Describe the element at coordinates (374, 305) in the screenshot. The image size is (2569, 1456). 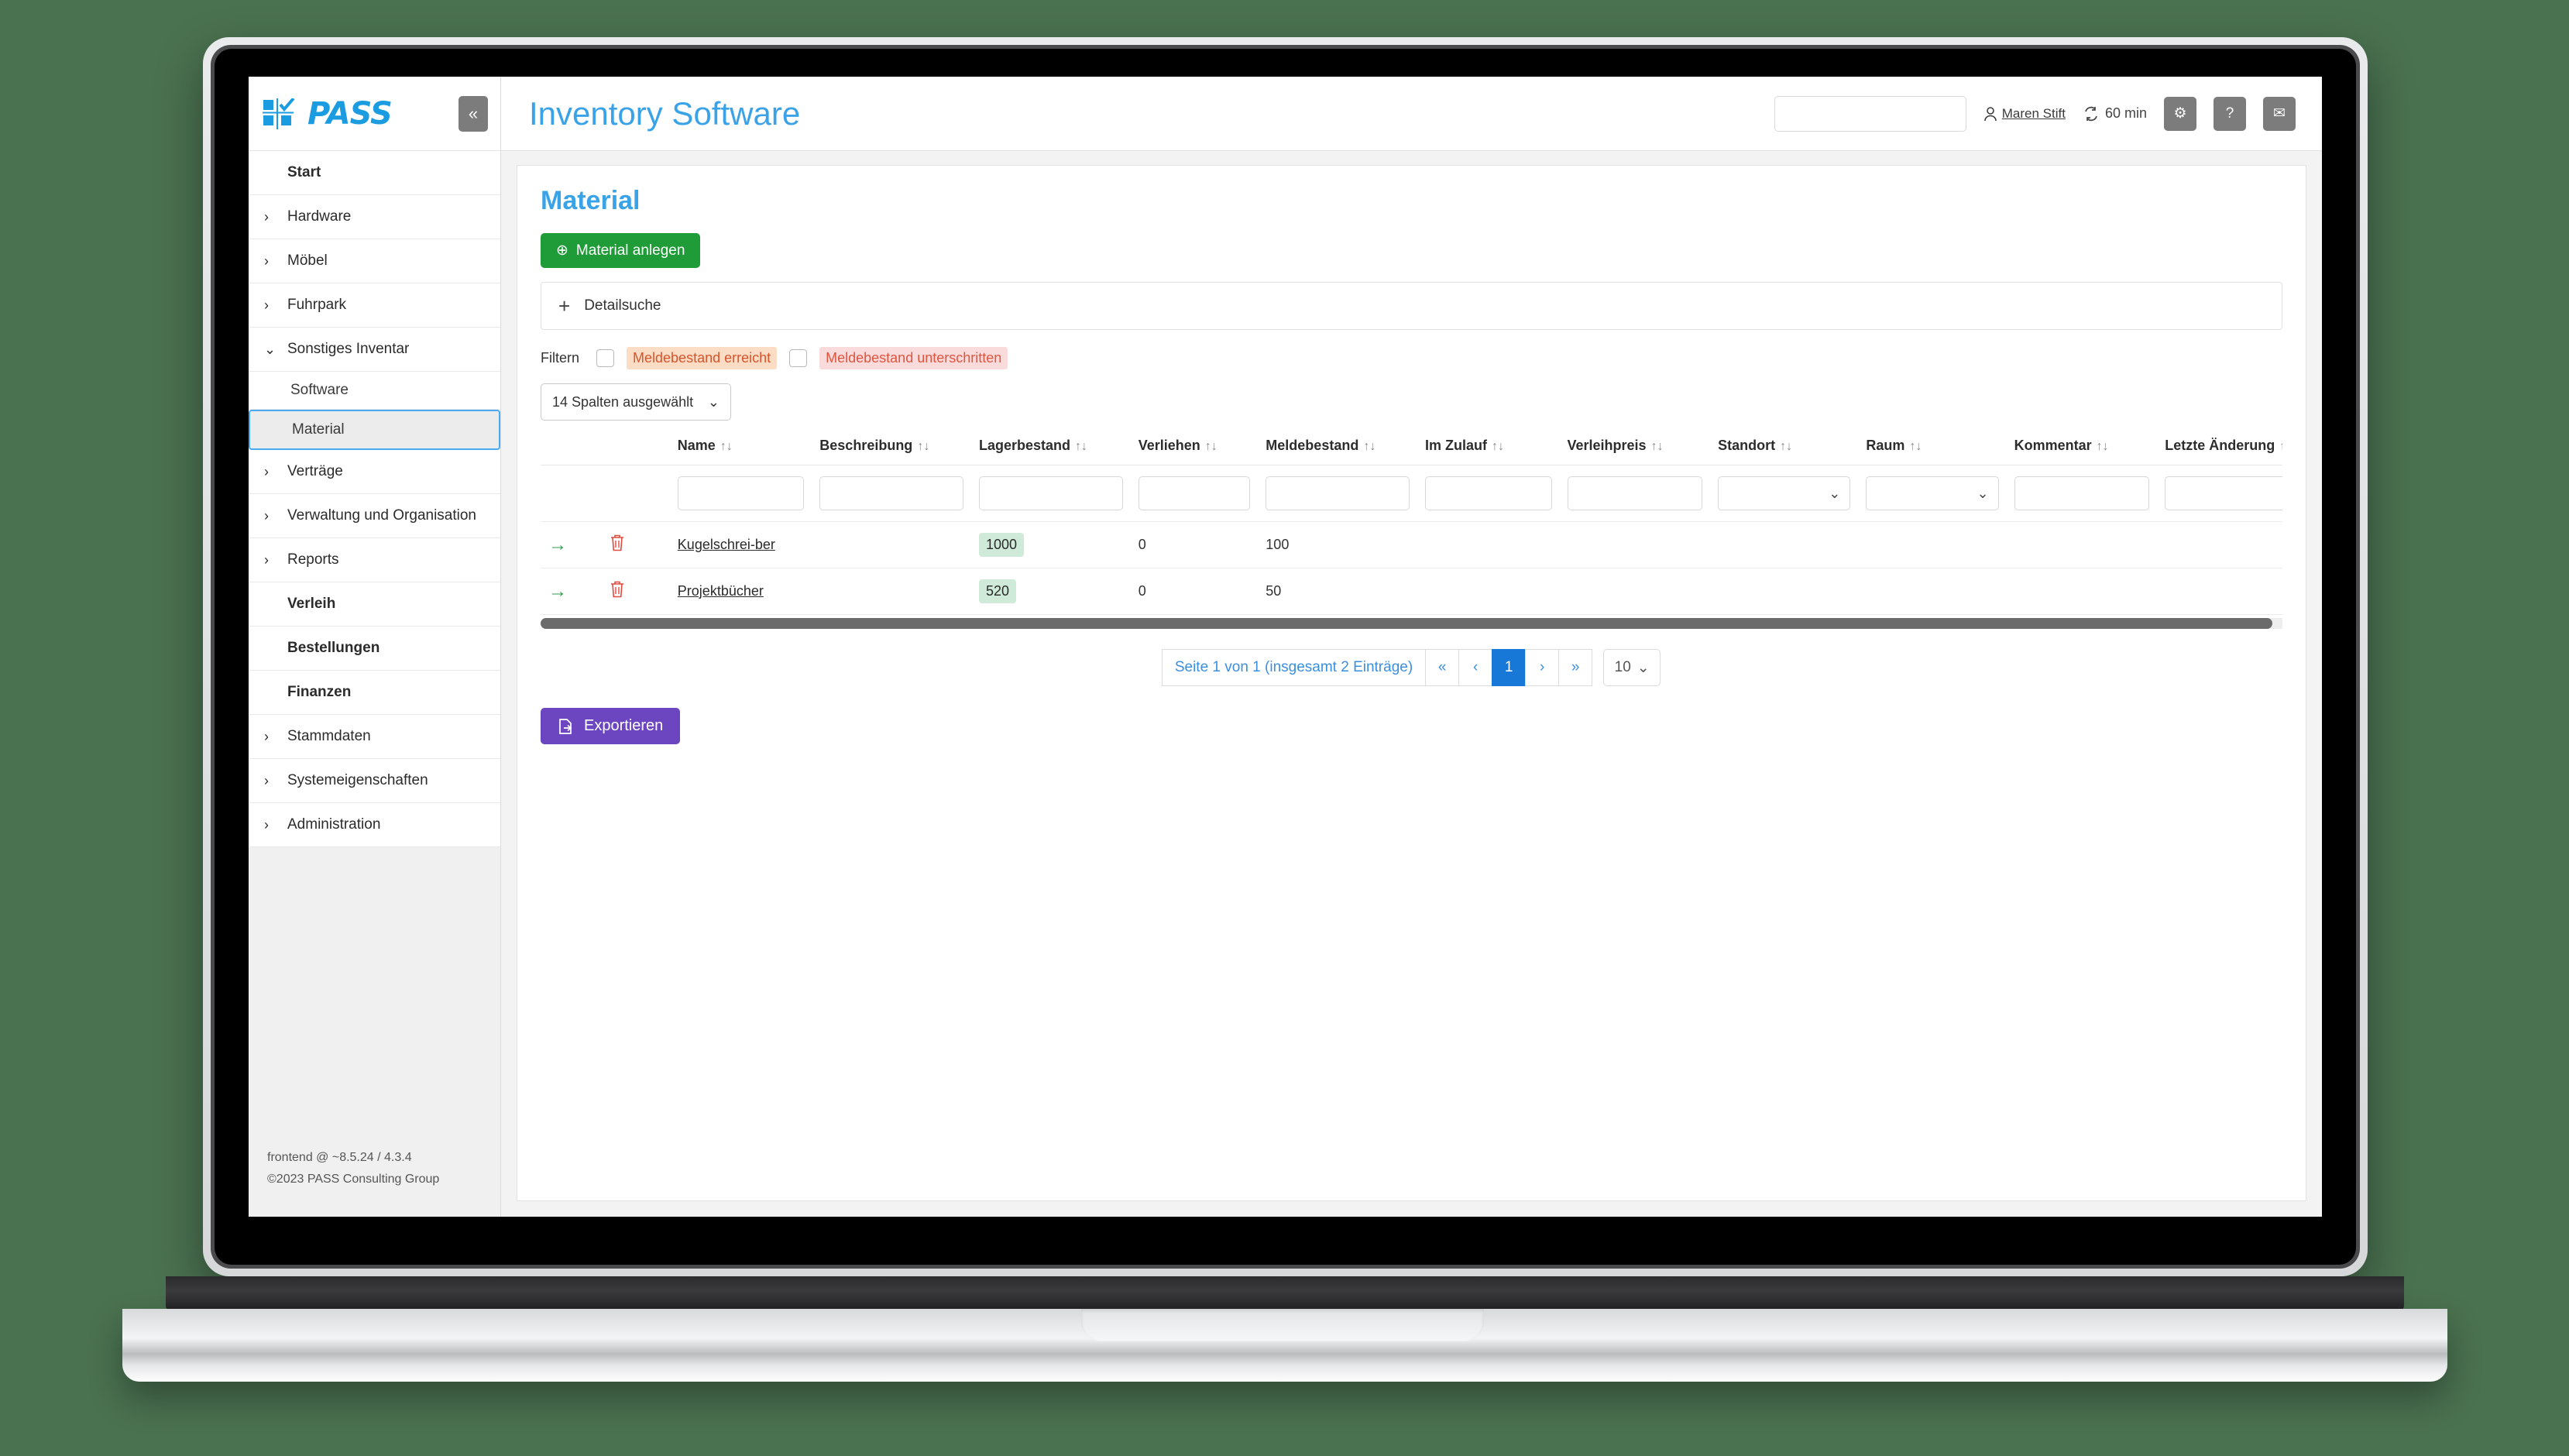
I see `sidebar-item-fuhrpark: › Fuhrpark` at that location.